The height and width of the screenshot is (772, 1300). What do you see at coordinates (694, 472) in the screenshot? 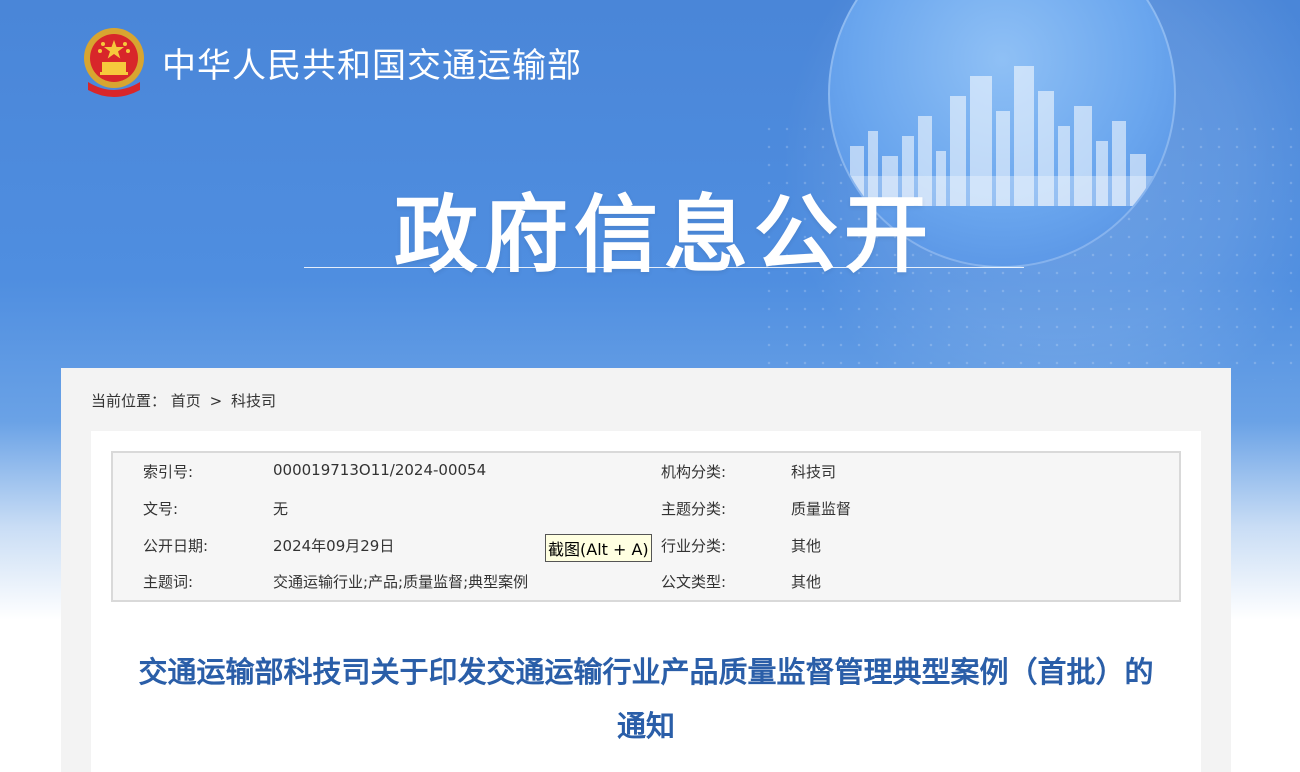
I see `meta-label: 机构分类:` at bounding box center [694, 472].